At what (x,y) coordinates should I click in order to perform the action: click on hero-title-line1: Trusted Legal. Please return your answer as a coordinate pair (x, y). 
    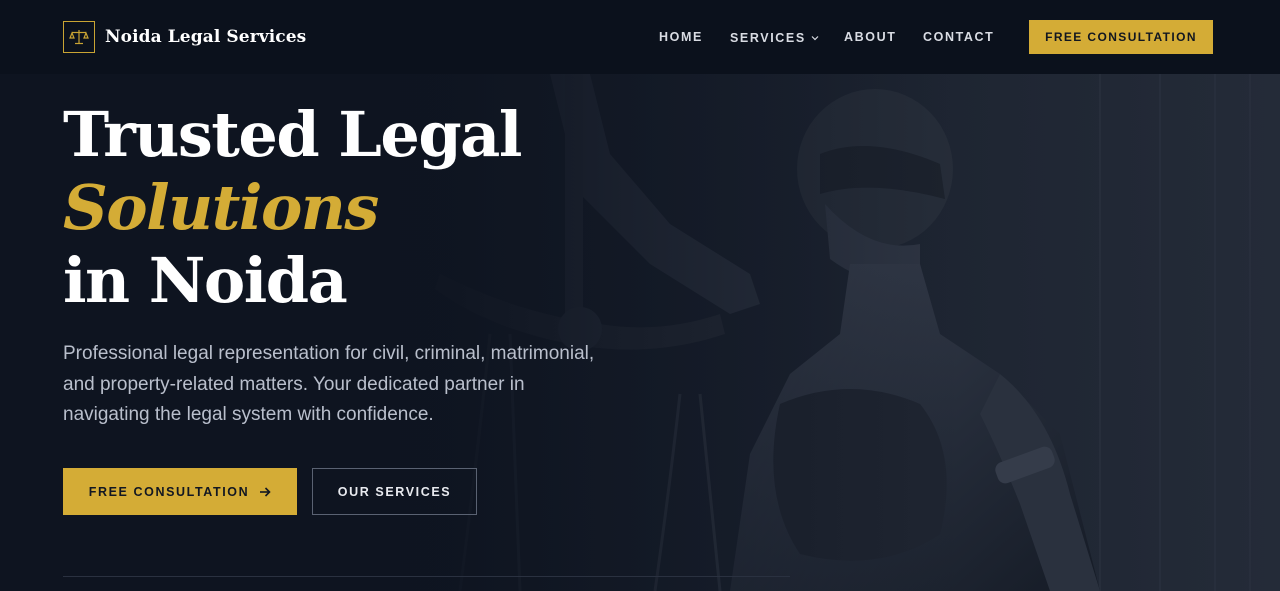
    Looking at the image, I should click on (292, 134).